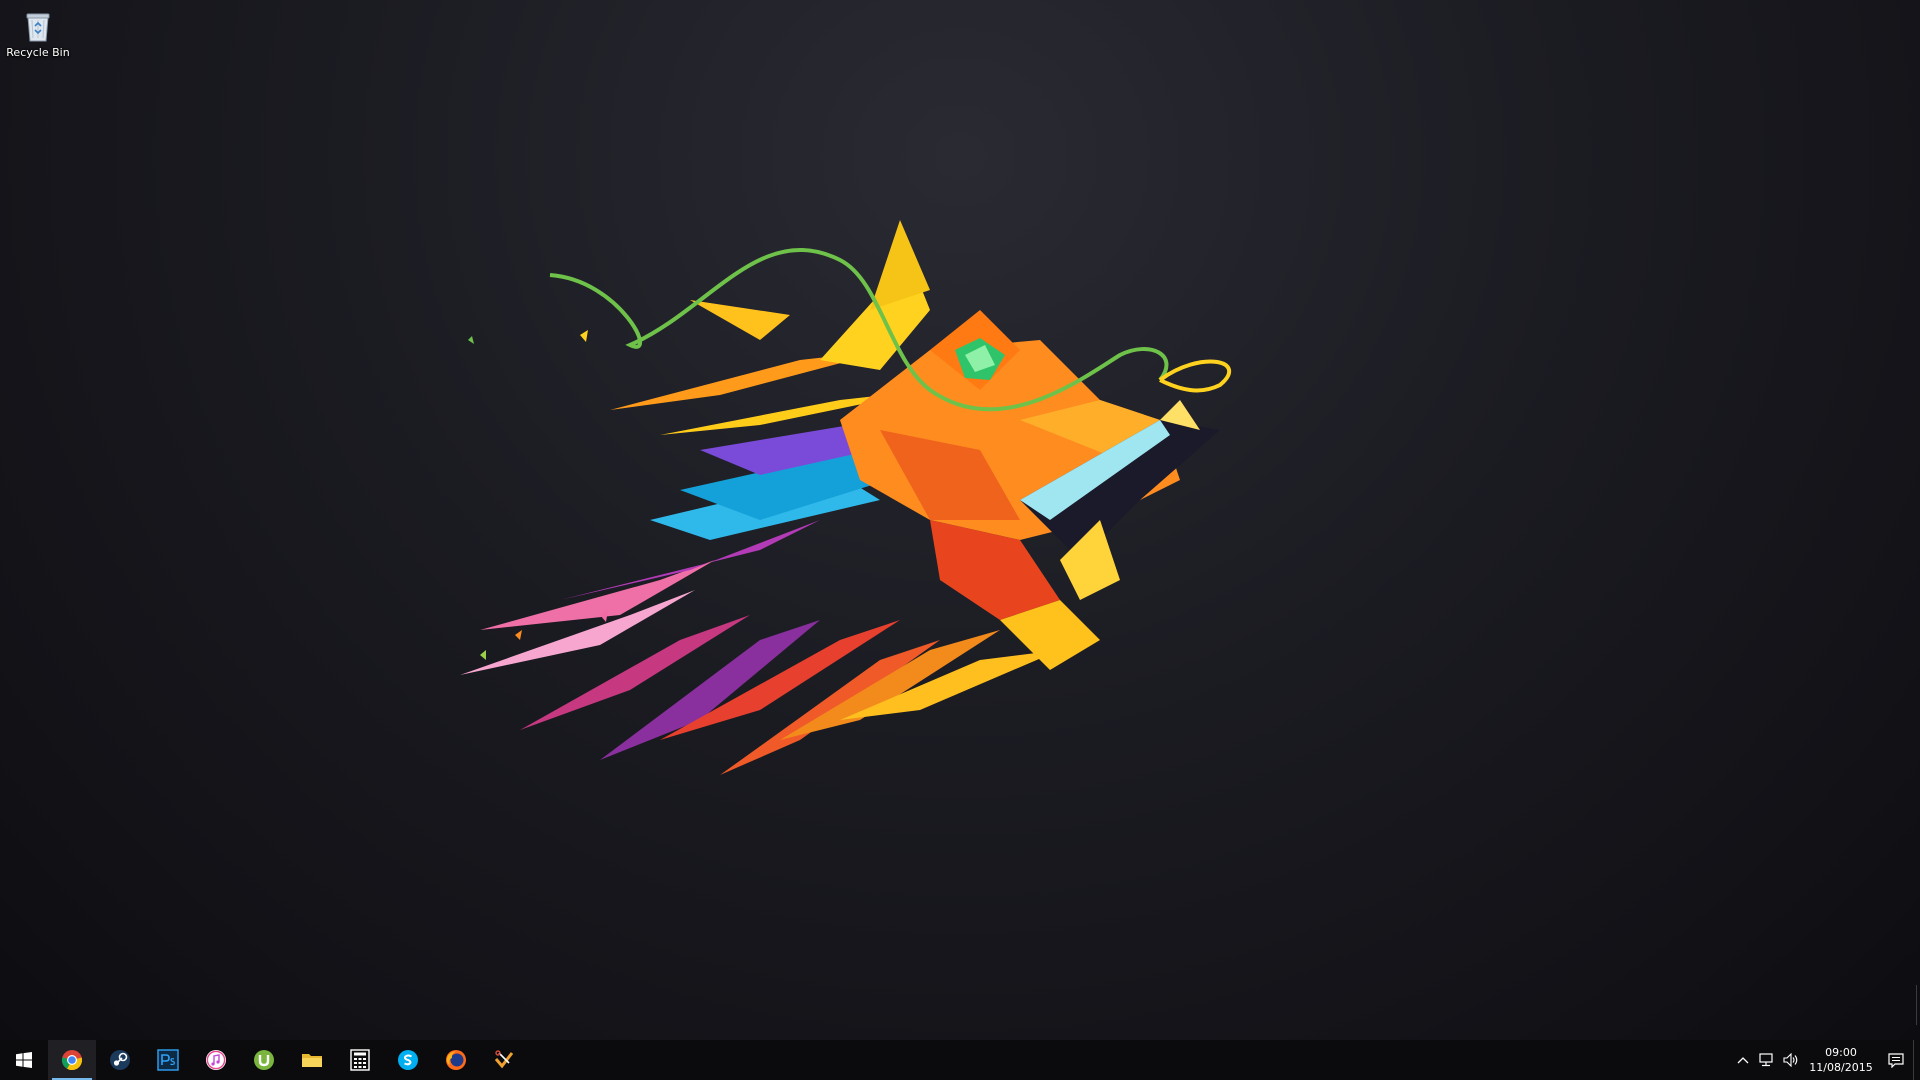  I want to click on action-center-icon, so click(1896, 1060).